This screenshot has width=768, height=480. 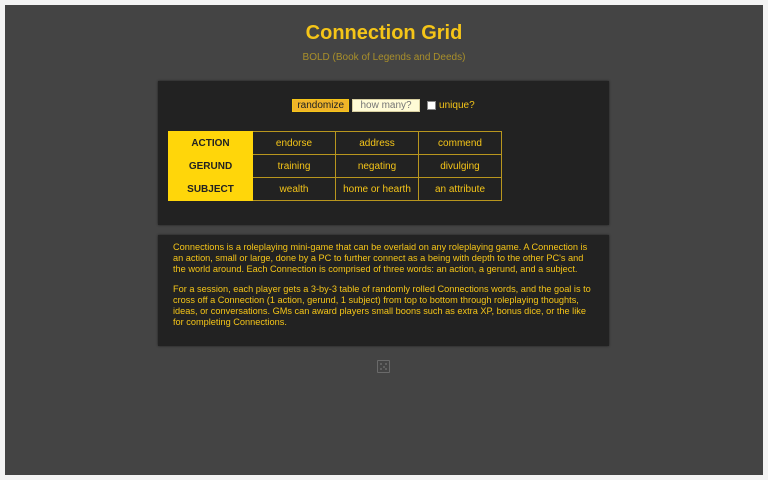 I want to click on unique-label: unique?, so click(x=457, y=105).